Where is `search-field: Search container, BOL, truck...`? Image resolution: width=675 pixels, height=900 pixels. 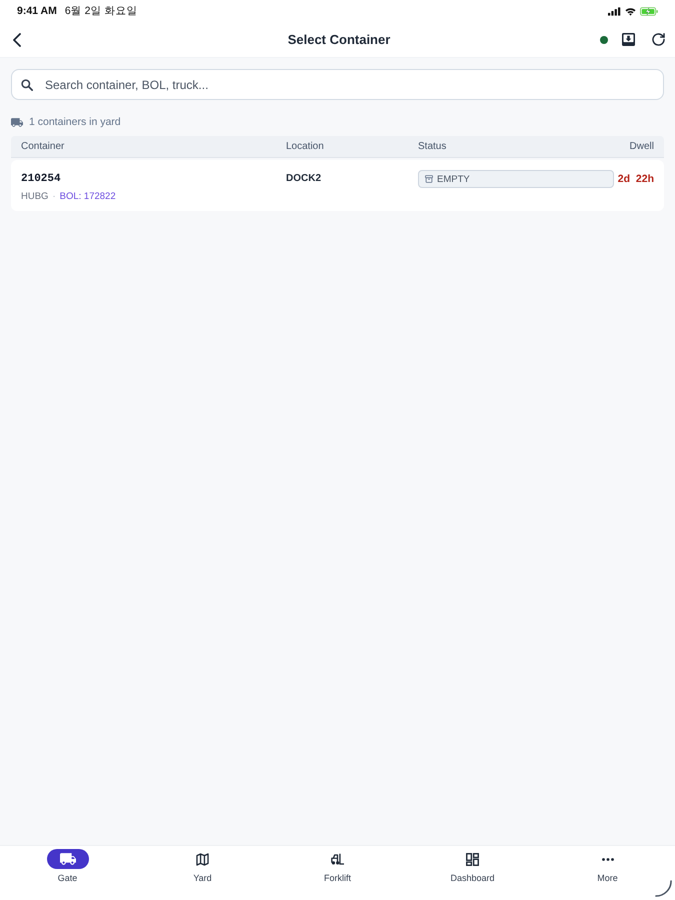
search-field: Search container, BOL, truck... is located at coordinates (337, 84).